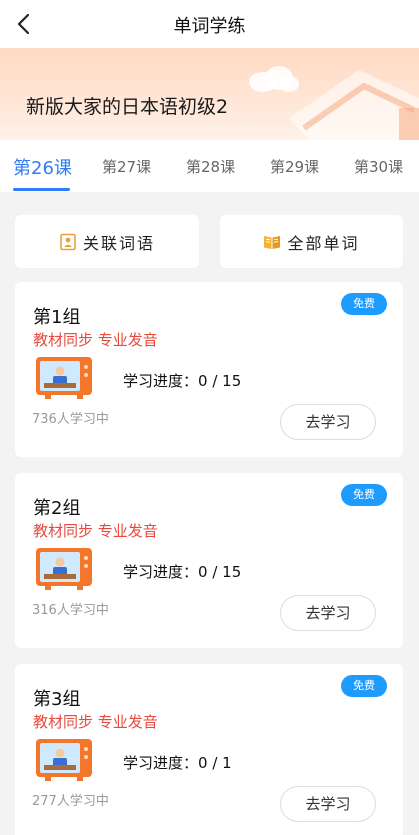 The height and width of the screenshot is (835, 419). Describe the element at coordinates (42, 167) in the screenshot. I see `tab-lesson-26: 第26课` at that location.